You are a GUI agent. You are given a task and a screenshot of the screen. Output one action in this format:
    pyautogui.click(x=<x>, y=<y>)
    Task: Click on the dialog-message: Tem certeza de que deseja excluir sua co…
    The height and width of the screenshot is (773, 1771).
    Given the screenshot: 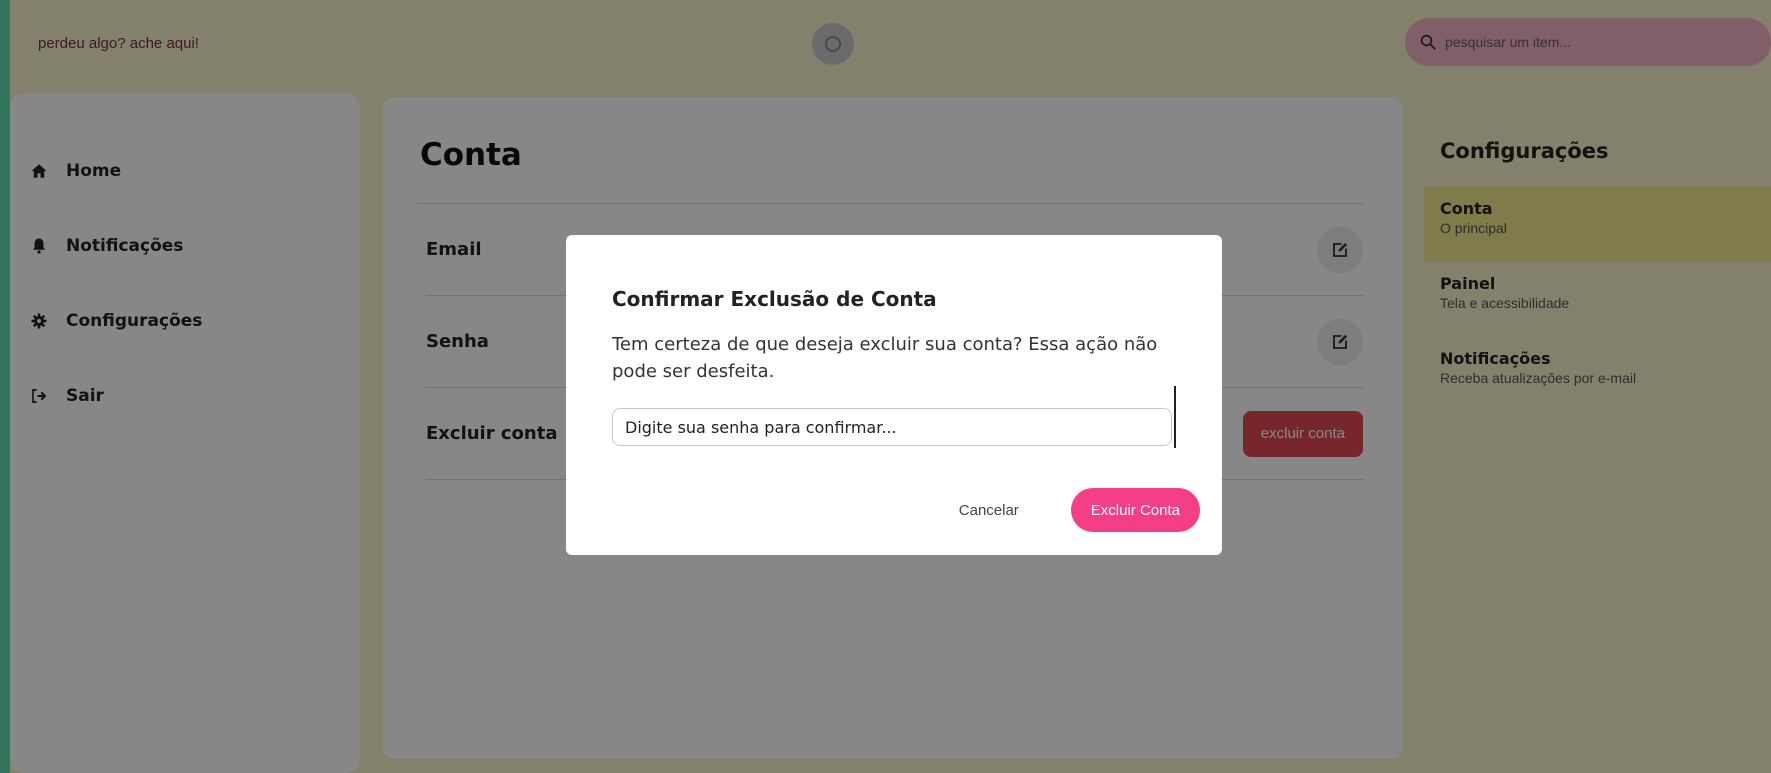 What is the action you would take?
    pyautogui.click(x=885, y=358)
    